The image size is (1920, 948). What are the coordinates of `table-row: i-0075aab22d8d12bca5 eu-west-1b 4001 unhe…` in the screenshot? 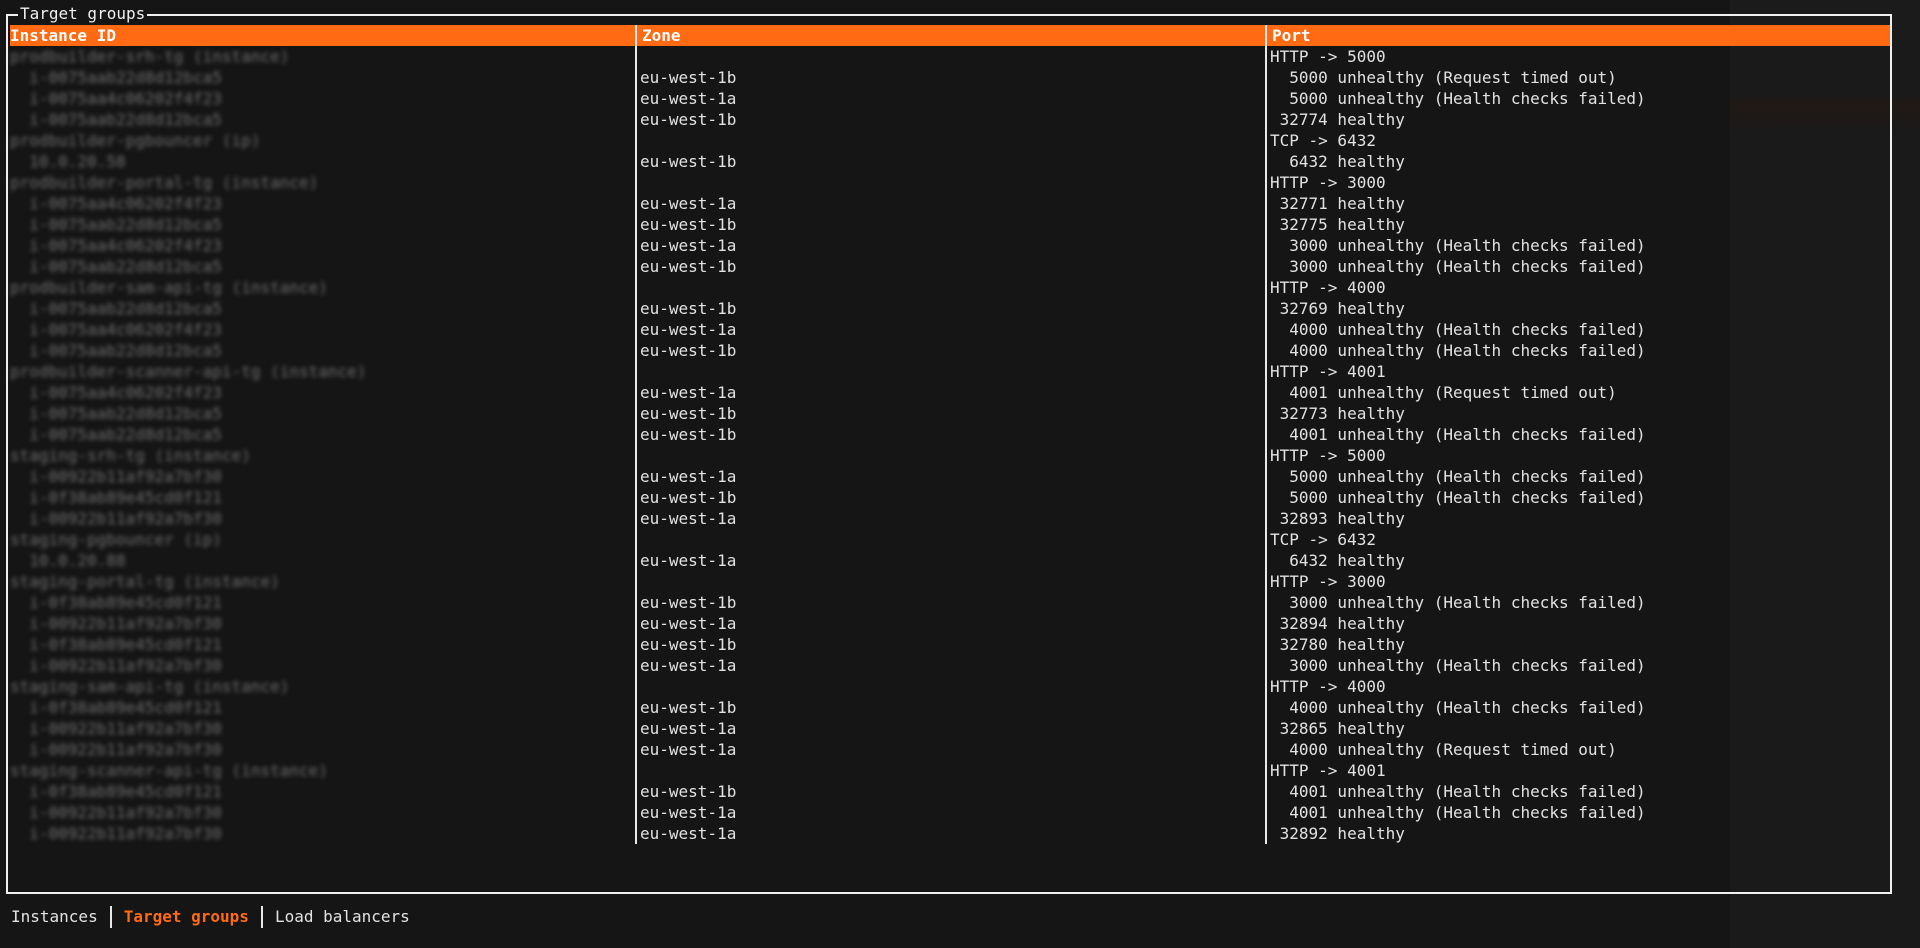 It's located at (950, 434).